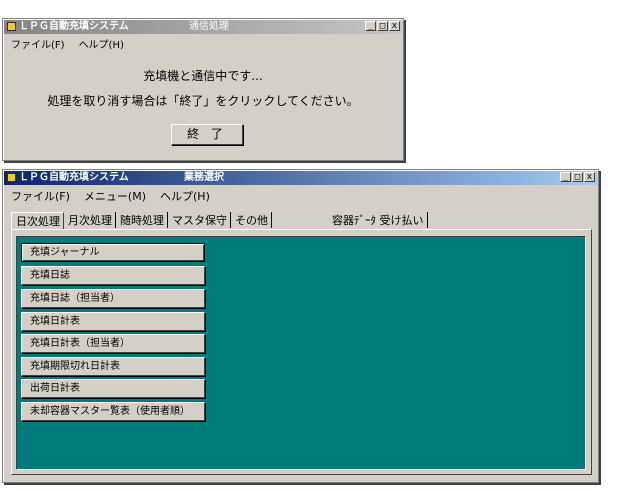  What do you see at coordinates (113, 411) in the screenshot?
I see `report-button-container-master-list: 未却容器マスター覧表（使用者順）` at bounding box center [113, 411].